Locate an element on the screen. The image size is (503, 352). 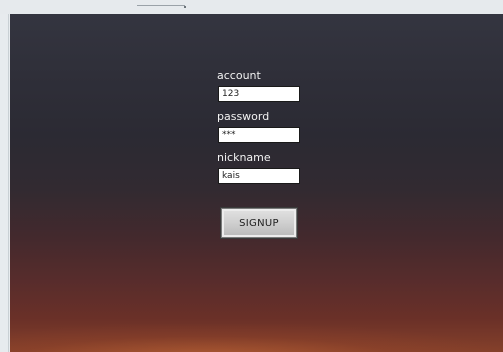
signup-form: account password nickname is located at coordinates (262, 130).